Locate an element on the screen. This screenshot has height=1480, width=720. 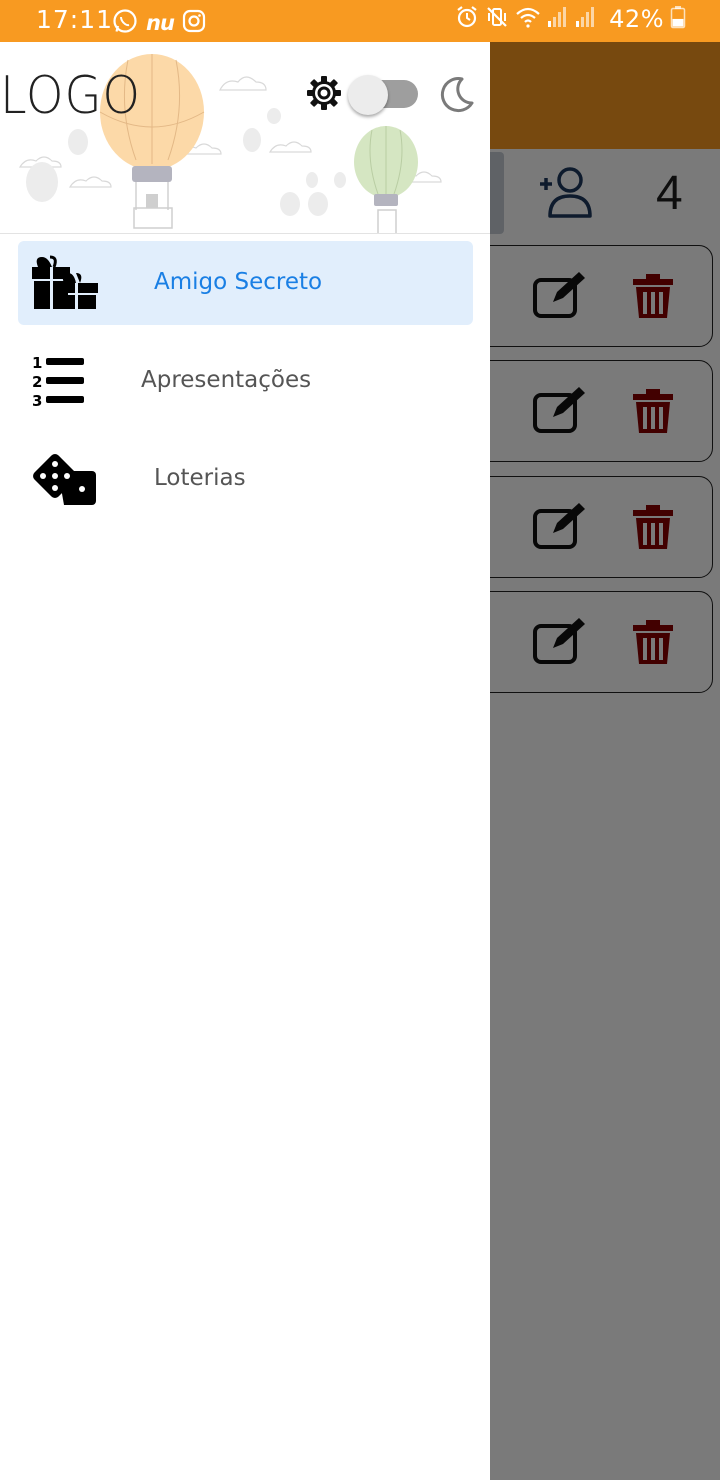
gear-icon is located at coordinates (324, 95).